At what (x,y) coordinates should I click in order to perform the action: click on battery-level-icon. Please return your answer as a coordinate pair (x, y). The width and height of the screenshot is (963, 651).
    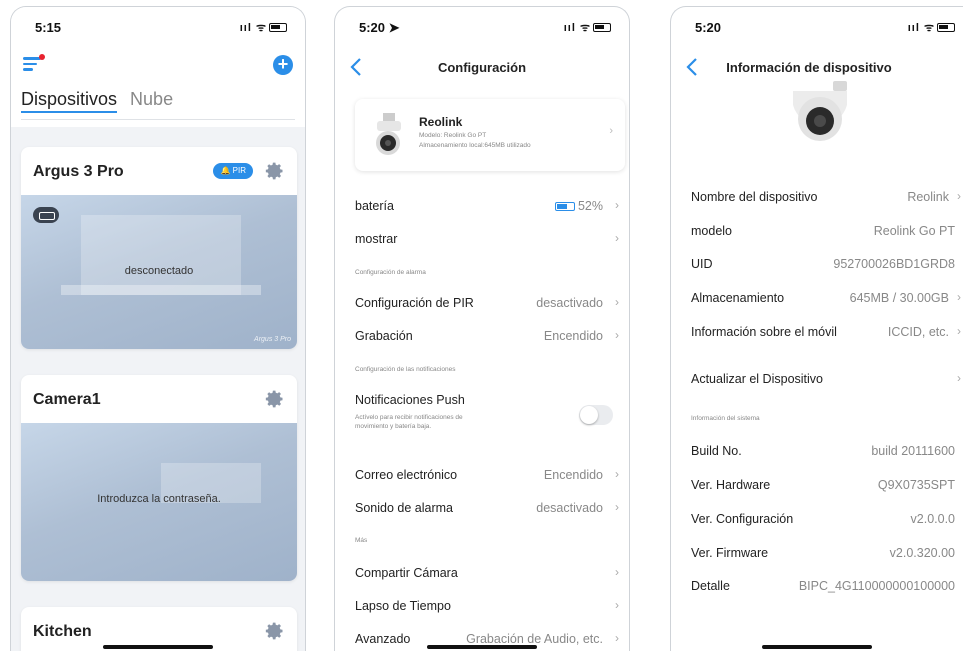
    Looking at the image, I should click on (564, 206).